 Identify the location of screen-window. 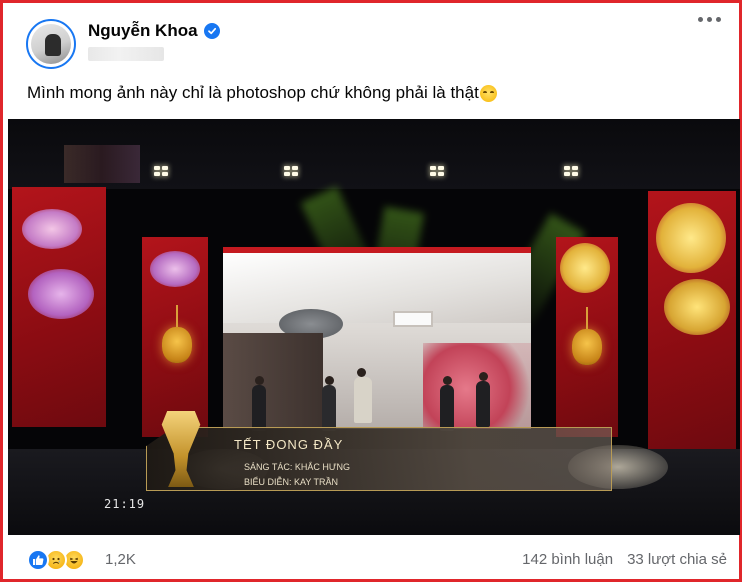
(413, 319).